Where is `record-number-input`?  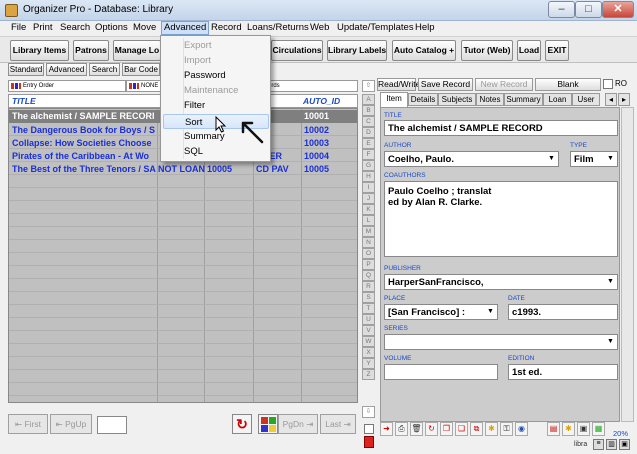
record-number-input is located at coordinates (112, 425).